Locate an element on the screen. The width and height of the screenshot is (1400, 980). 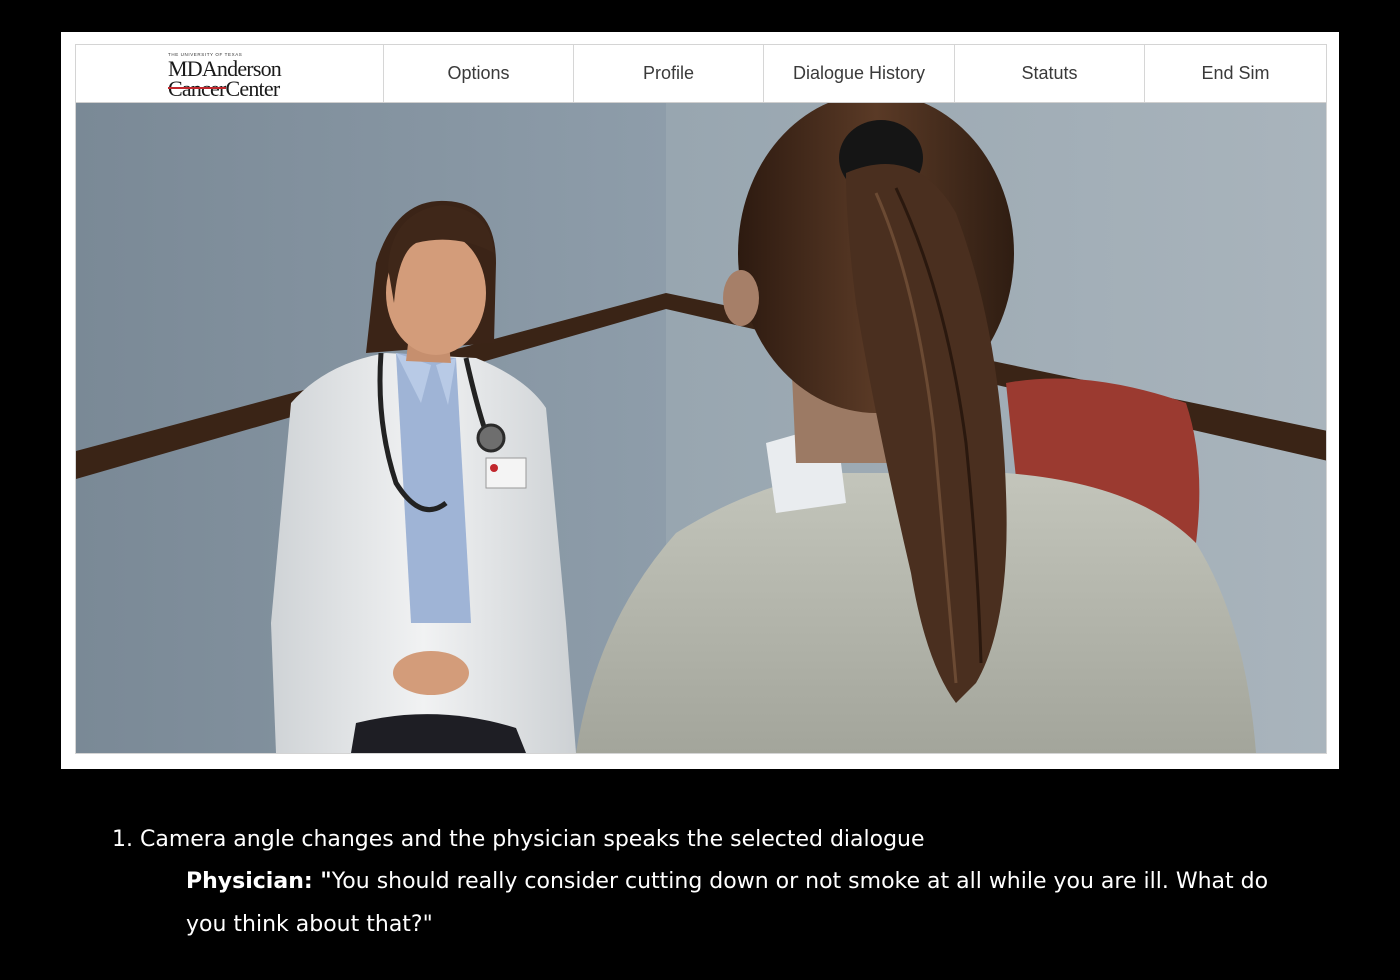
logo-struck-word: Cancer is located at coordinates (197, 88).